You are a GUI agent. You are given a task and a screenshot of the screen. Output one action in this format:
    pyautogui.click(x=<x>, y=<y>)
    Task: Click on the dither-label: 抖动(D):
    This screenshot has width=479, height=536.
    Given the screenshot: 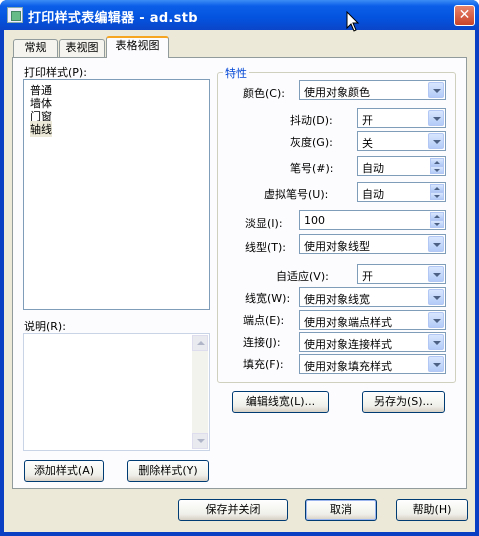 What is the action you would take?
    pyautogui.click(x=311, y=120)
    